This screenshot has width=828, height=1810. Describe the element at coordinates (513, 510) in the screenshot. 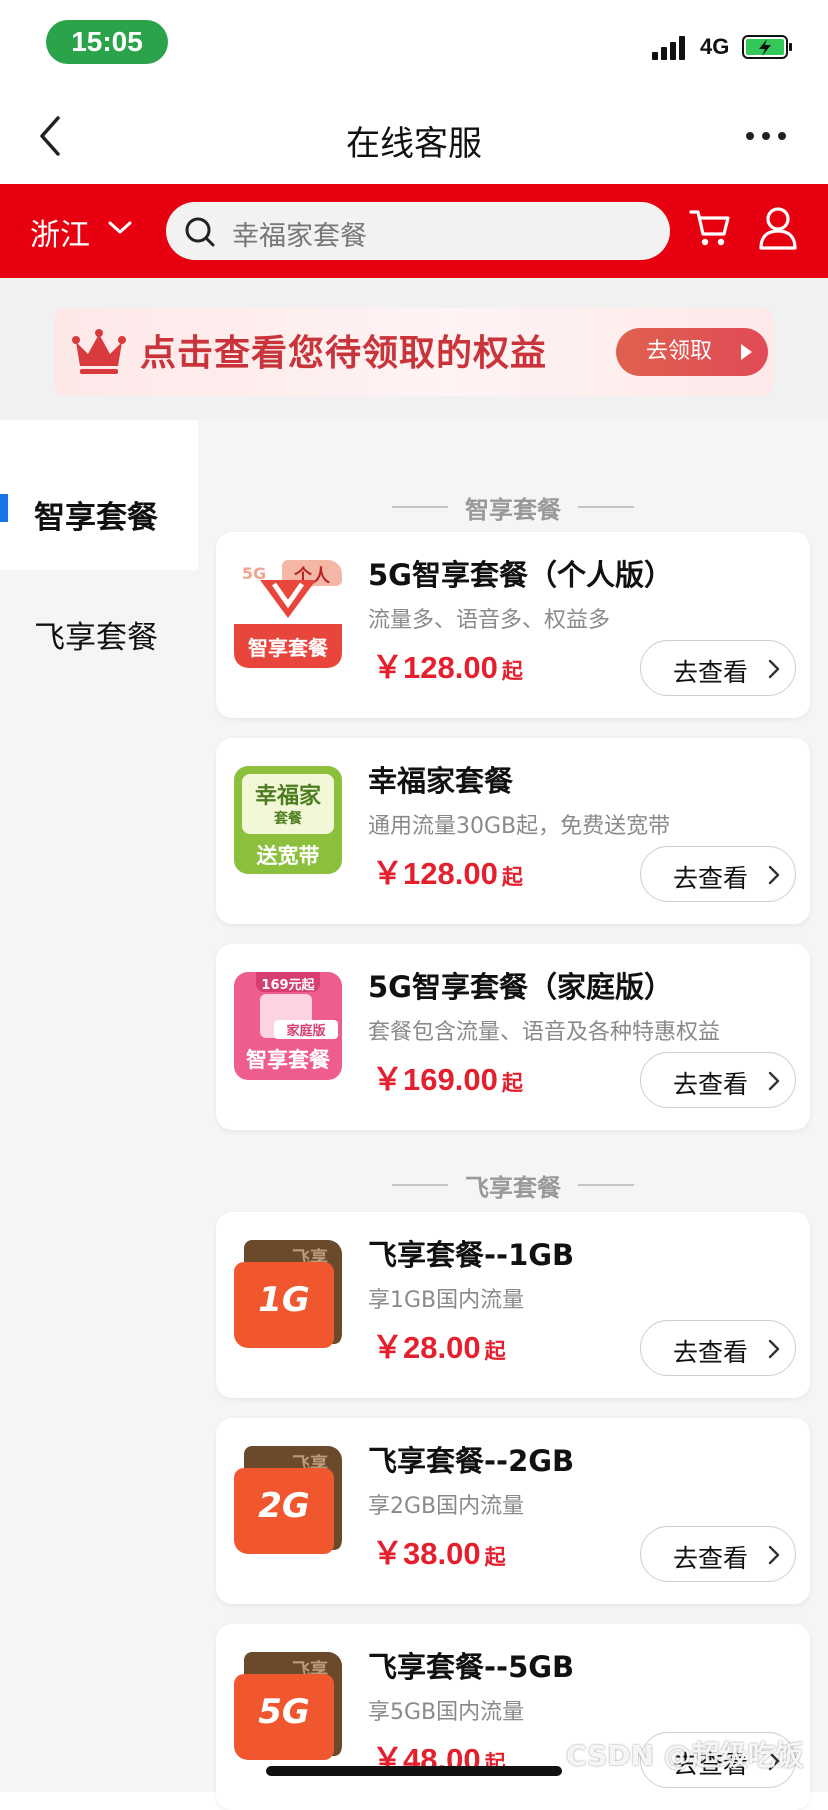

I see `section-title: 智享套餐` at that location.